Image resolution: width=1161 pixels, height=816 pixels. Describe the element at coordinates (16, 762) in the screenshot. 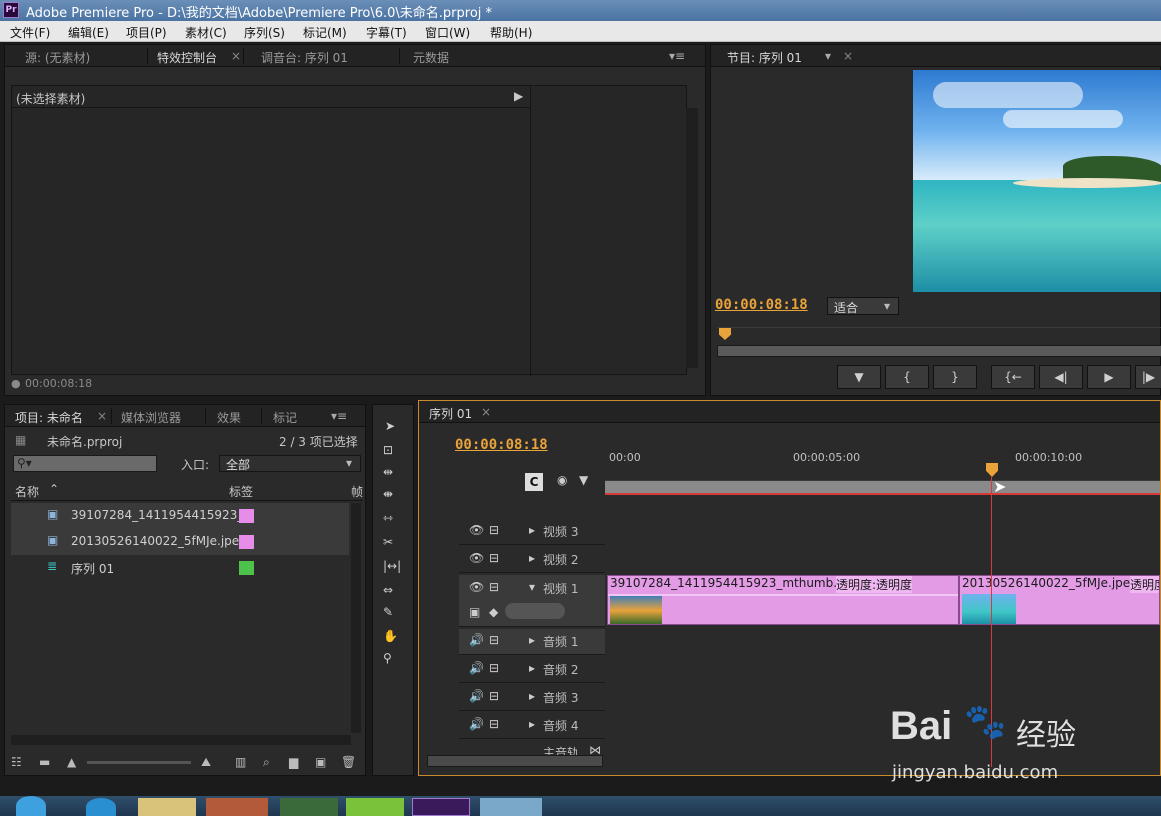

I see `list-view-icon: ☷` at that location.